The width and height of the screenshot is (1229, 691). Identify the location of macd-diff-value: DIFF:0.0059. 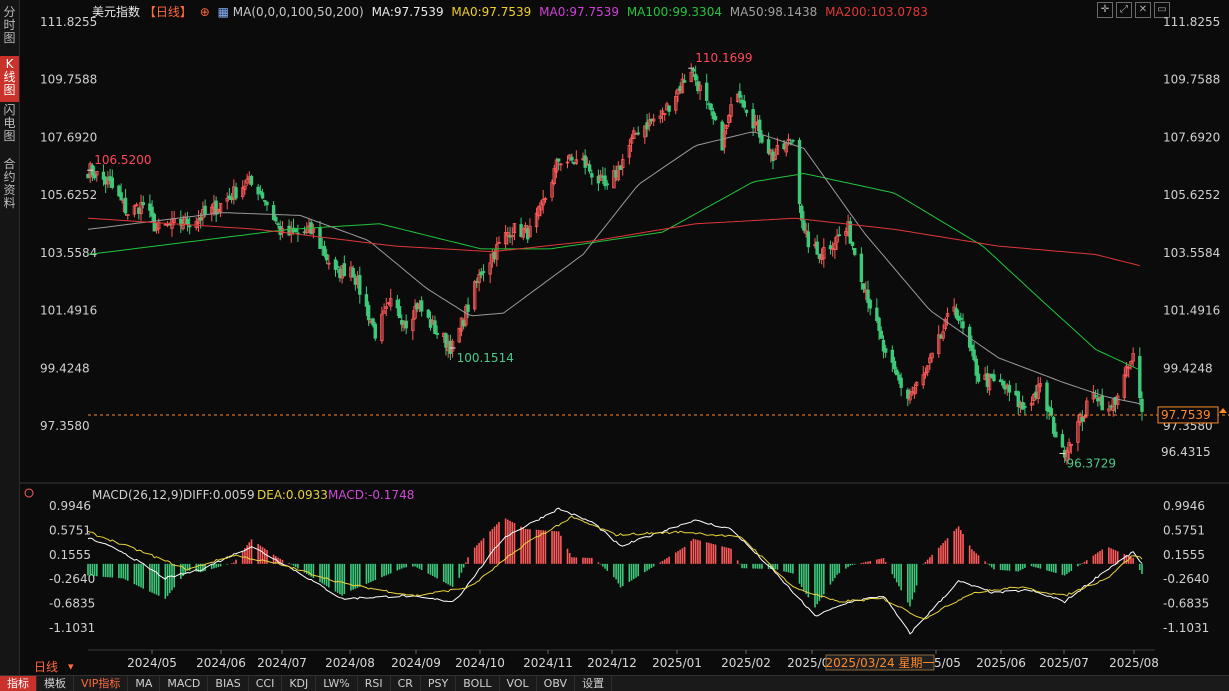
(219, 495).